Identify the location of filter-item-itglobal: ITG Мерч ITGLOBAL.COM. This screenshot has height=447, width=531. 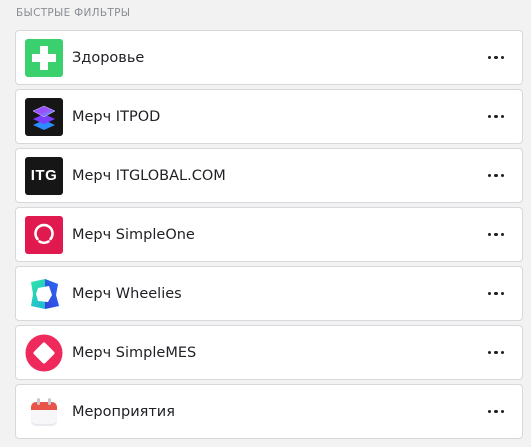
(269, 175).